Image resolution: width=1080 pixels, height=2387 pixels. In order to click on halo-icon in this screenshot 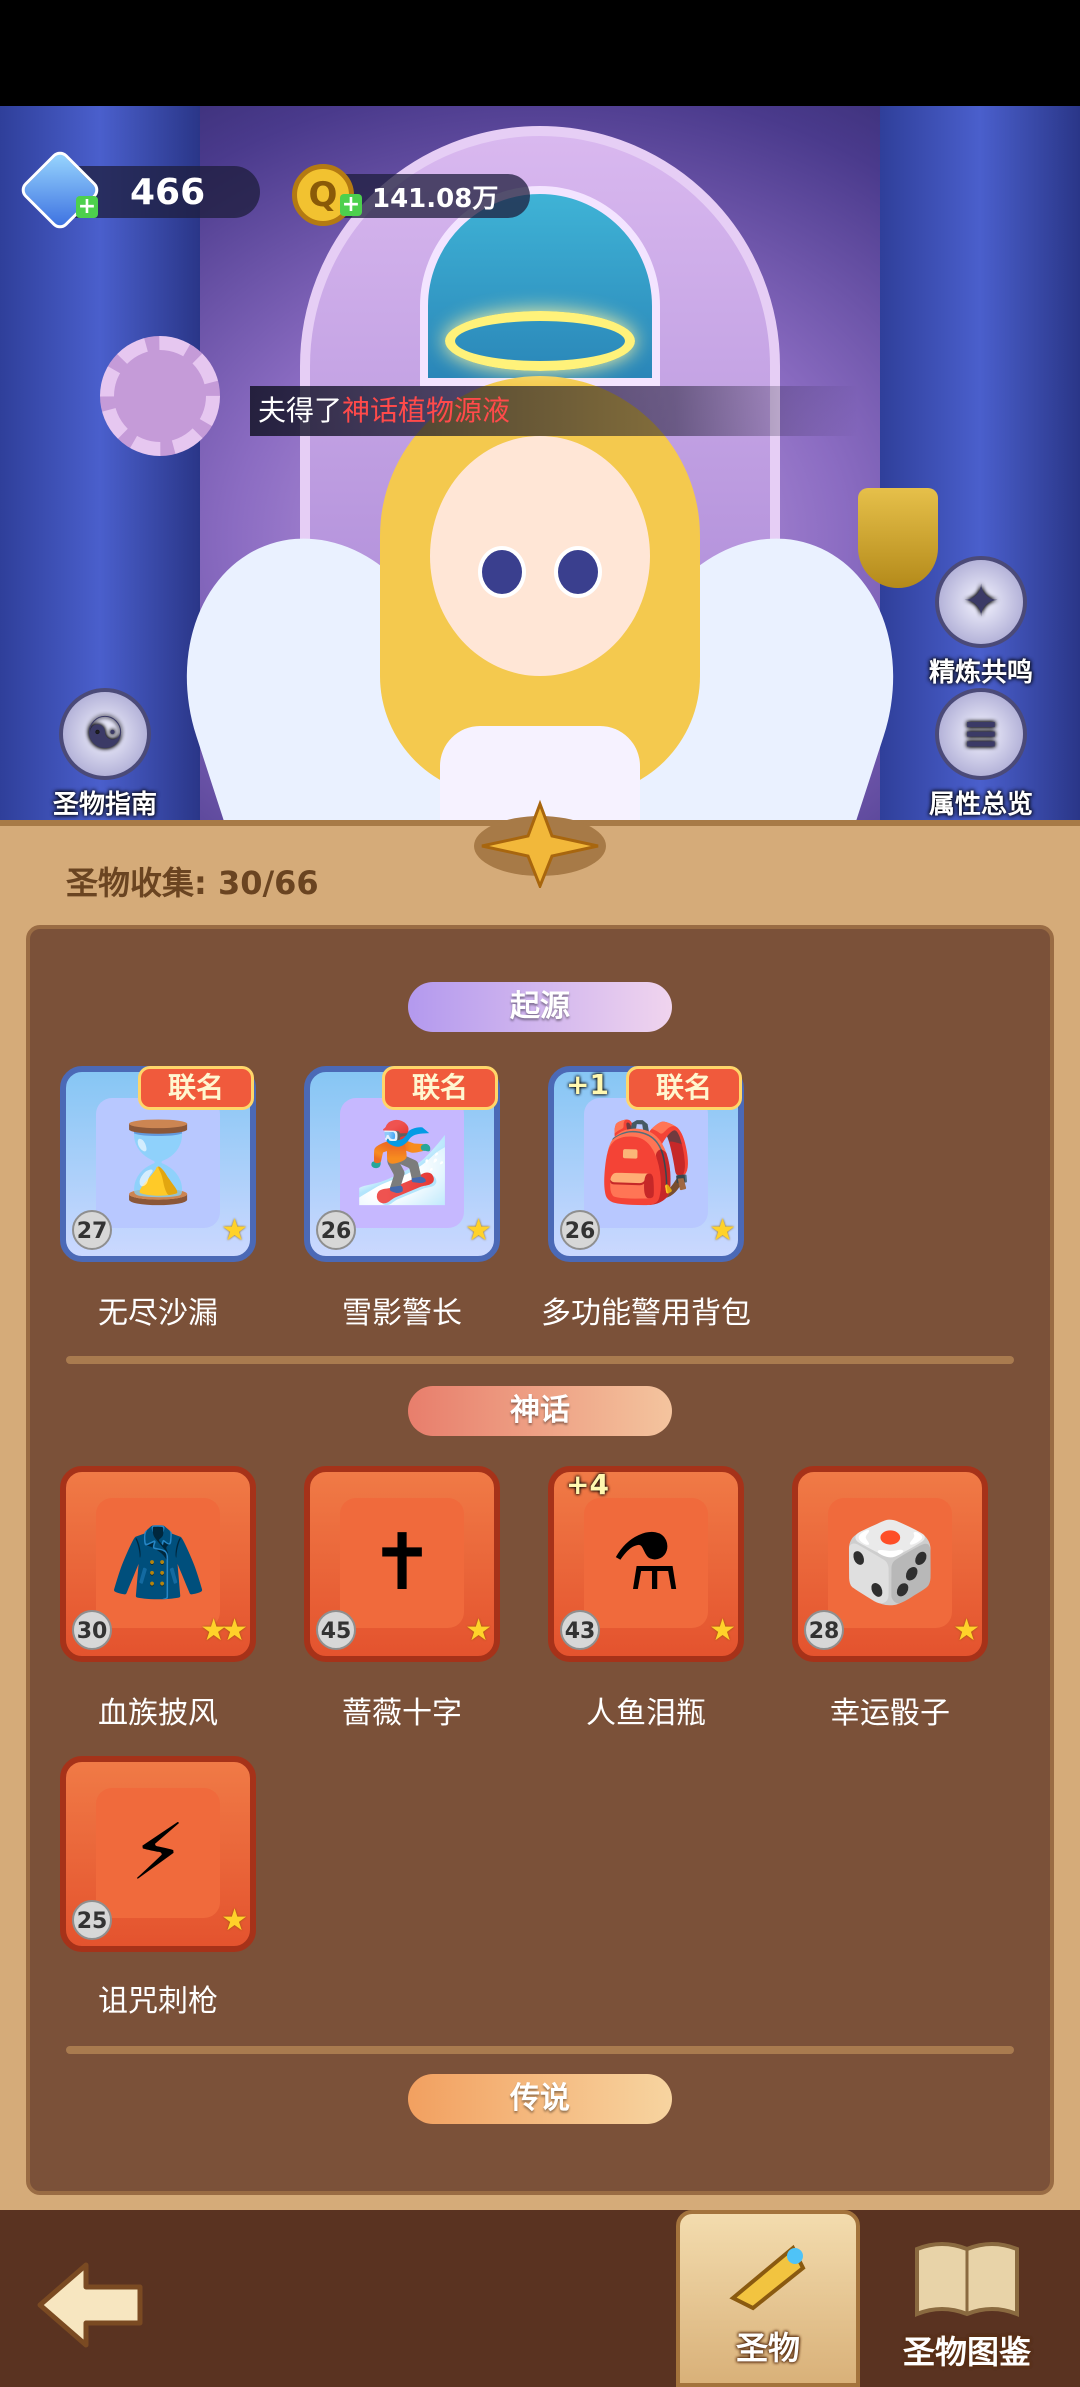, I will do `click(540, 341)`.